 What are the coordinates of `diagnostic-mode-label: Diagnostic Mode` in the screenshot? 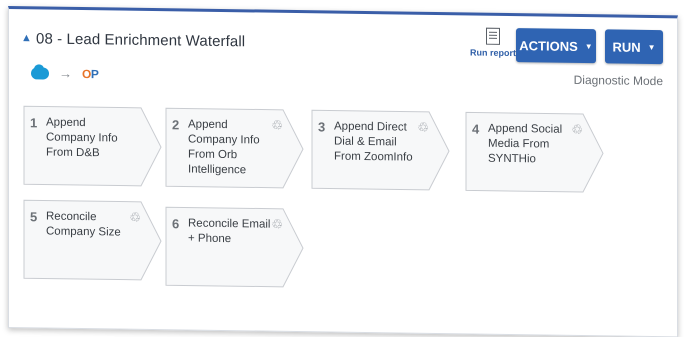 It's located at (618, 80).